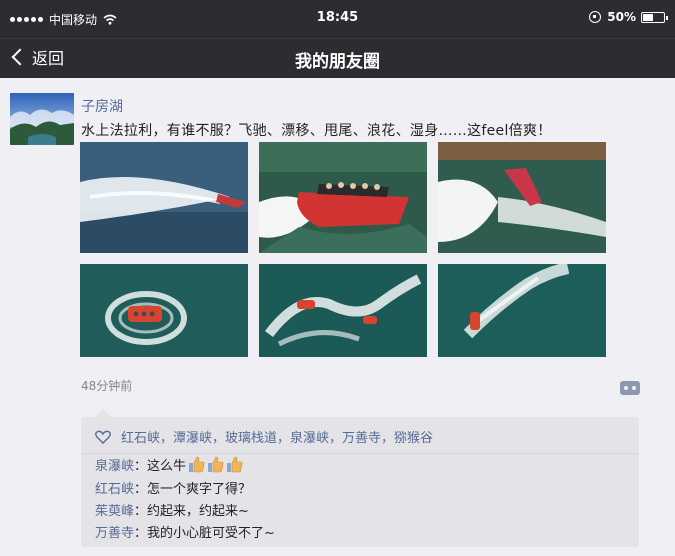 The width and height of the screenshot is (675, 556). Describe the element at coordinates (107, 386) in the screenshot. I see `post-timestamp: 48分钟前` at that location.